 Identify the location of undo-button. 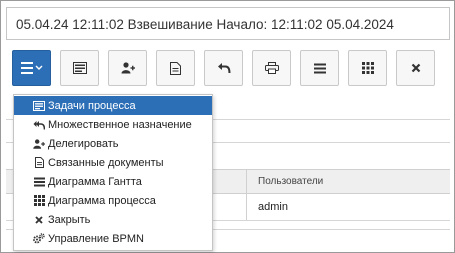
(223, 68).